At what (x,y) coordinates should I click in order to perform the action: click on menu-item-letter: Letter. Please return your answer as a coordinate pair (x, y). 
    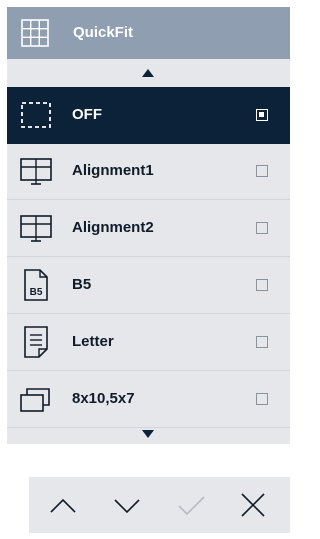
    Looking at the image, I should click on (148, 342).